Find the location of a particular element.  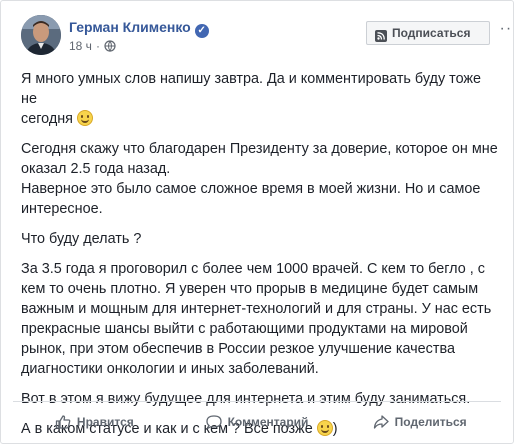

comment-icon is located at coordinates (213, 422).